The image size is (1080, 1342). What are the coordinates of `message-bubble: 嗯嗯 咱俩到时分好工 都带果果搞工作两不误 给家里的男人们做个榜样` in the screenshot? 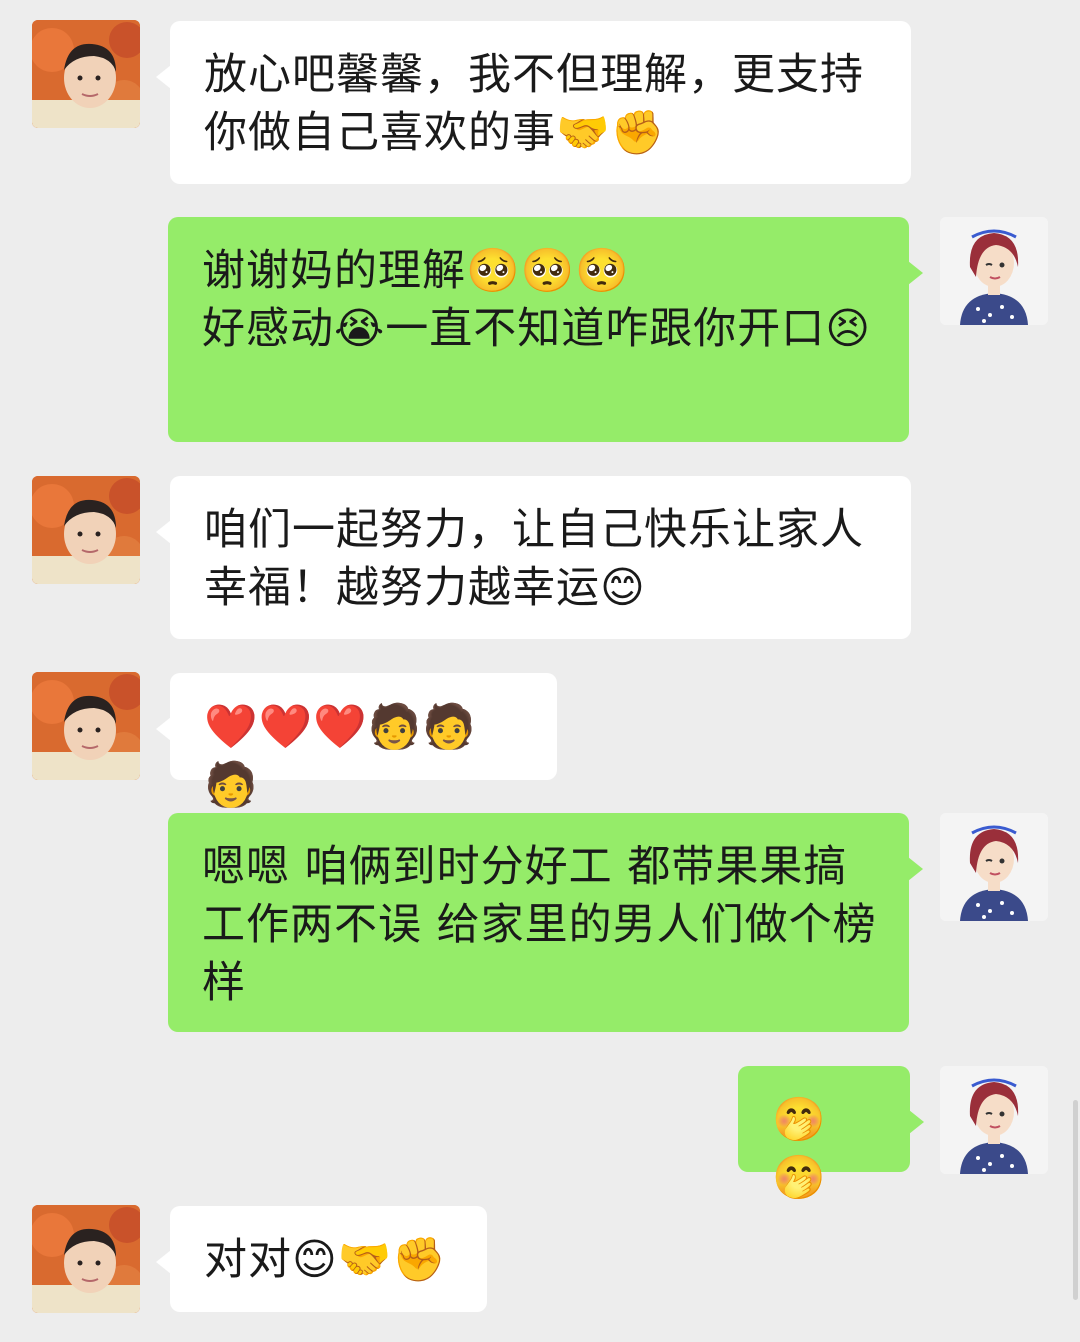 It's located at (545, 922).